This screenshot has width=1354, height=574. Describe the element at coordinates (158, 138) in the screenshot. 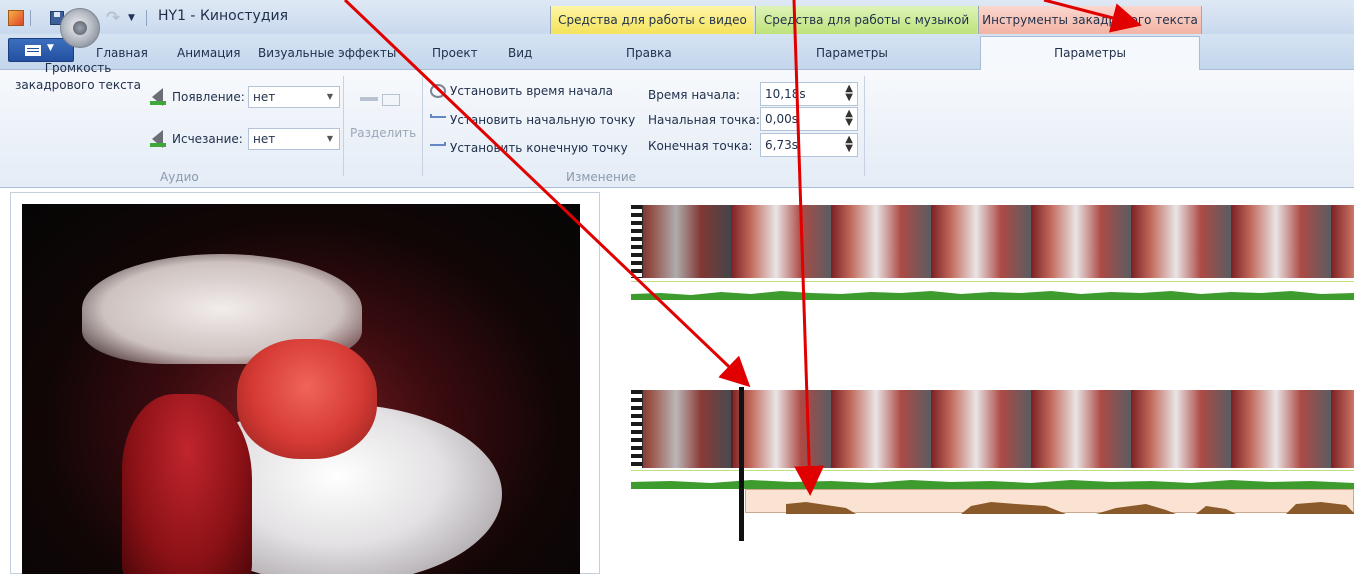

I see `fade-out-icon` at that location.